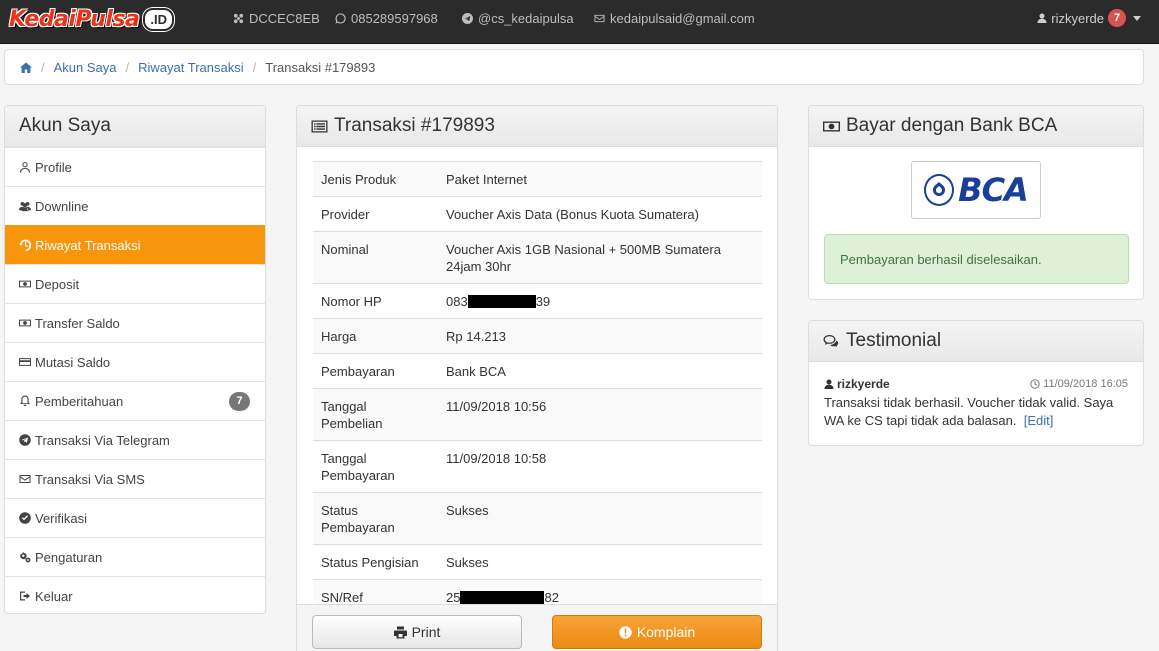  Describe the element at coordinates (69, 557) in the screenshot. I see `sidebar-item-label: Pengaturan` at that location.